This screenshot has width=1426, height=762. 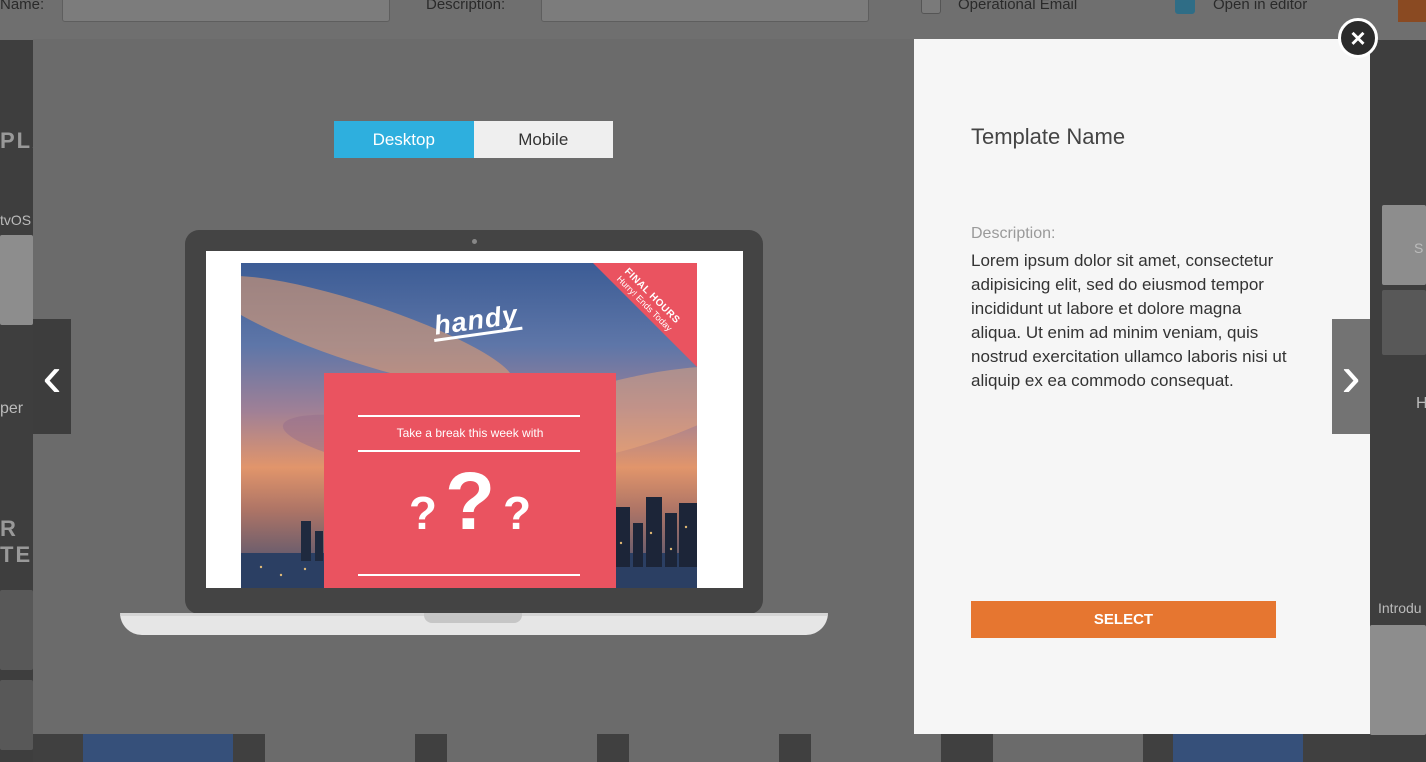 What do you see at coordinates (16, 541) in the screenshot?
I see `bg-heading-fragment: R TE` at bounding box center [16, 541].